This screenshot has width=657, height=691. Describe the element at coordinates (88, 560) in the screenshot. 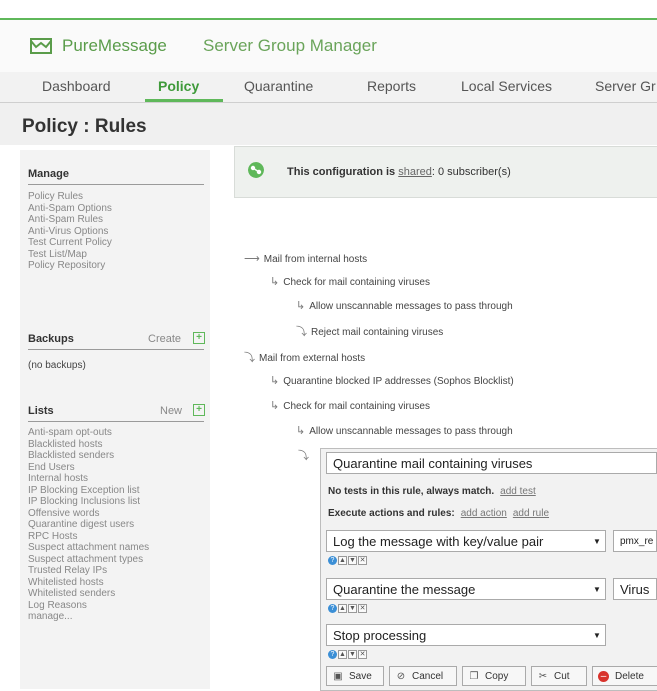

I see `list-item: Suspect attachment types` at that location.